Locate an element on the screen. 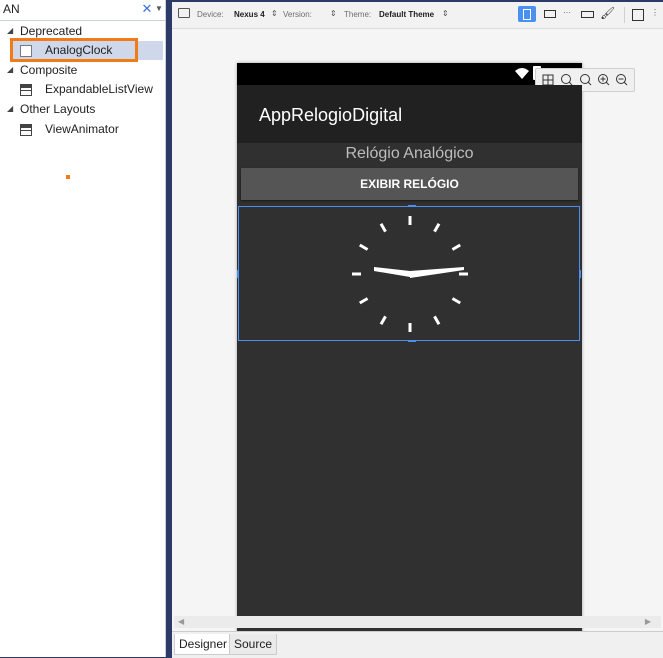 Image resolution: width=663 pixels, height=658 pixels. toolbox-search: ✕ ▼ is located at coordinates (82, 10).